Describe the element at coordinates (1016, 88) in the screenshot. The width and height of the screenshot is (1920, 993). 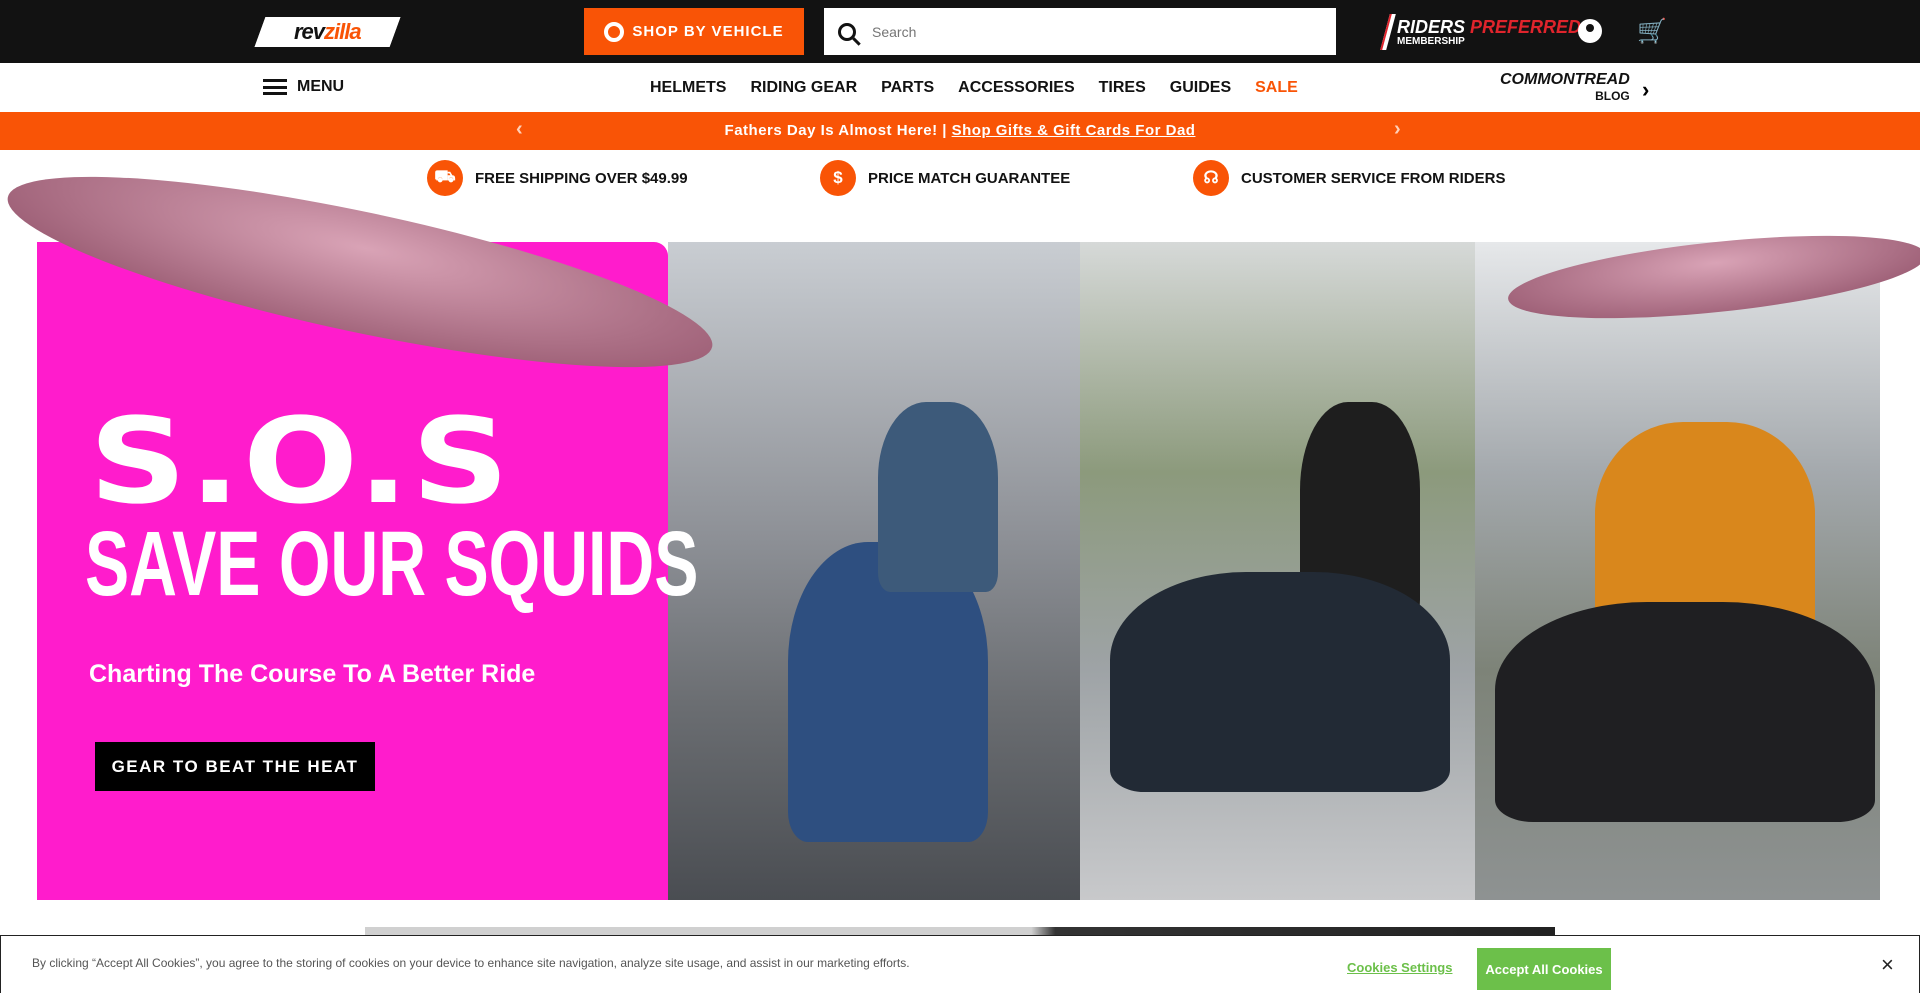
I see `nav-accessories: ACCESSORIES` at that location.